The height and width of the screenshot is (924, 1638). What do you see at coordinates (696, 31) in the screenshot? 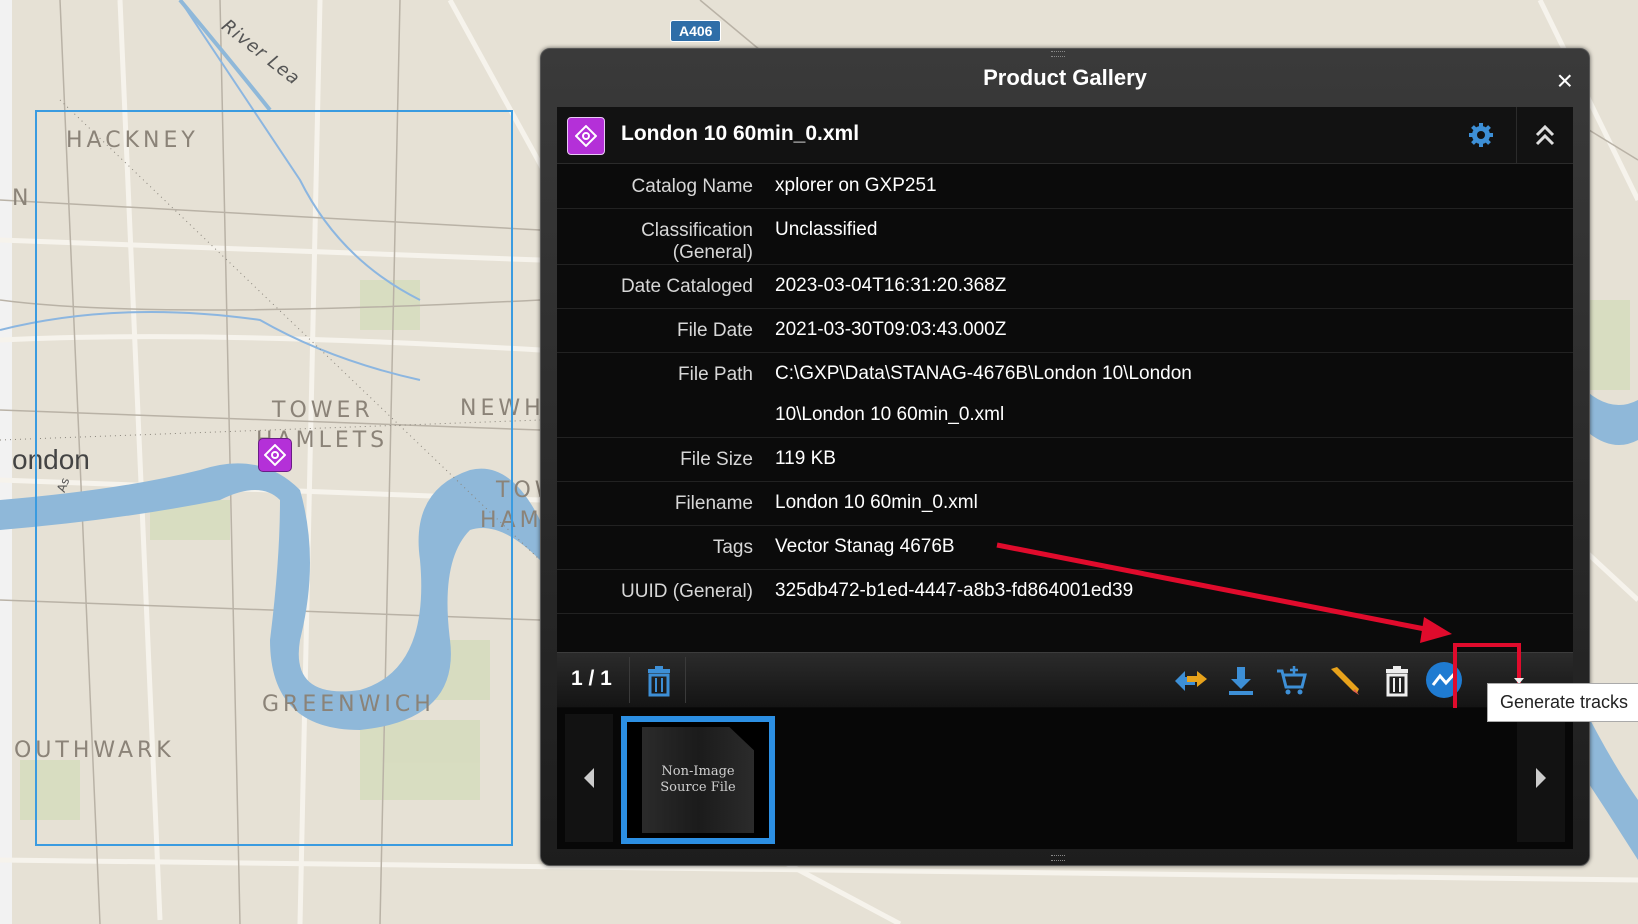
I see `road-shield-a406: A406` at bounding box center [696, 31].